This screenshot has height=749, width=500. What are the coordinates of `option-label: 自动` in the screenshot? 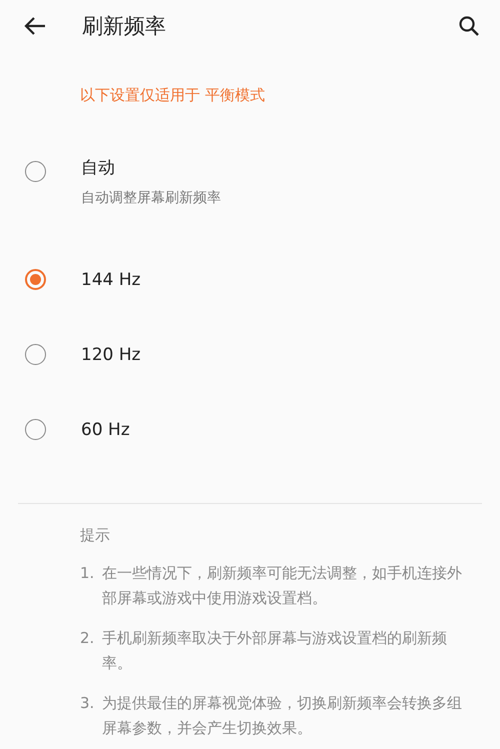 It's located at (151, 167).